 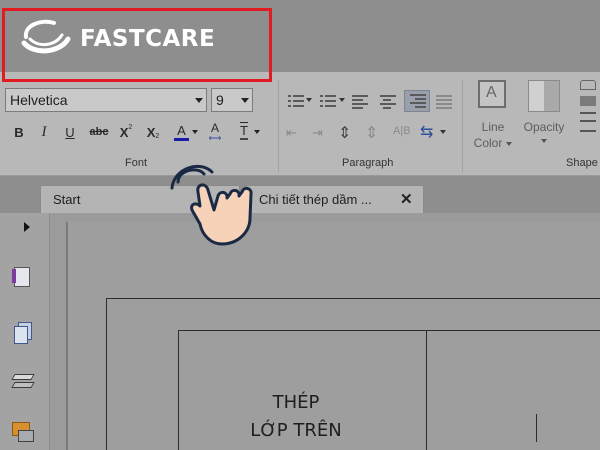 I want to click on char-spacing-button: A ⟷, so click(x=215, y=132).